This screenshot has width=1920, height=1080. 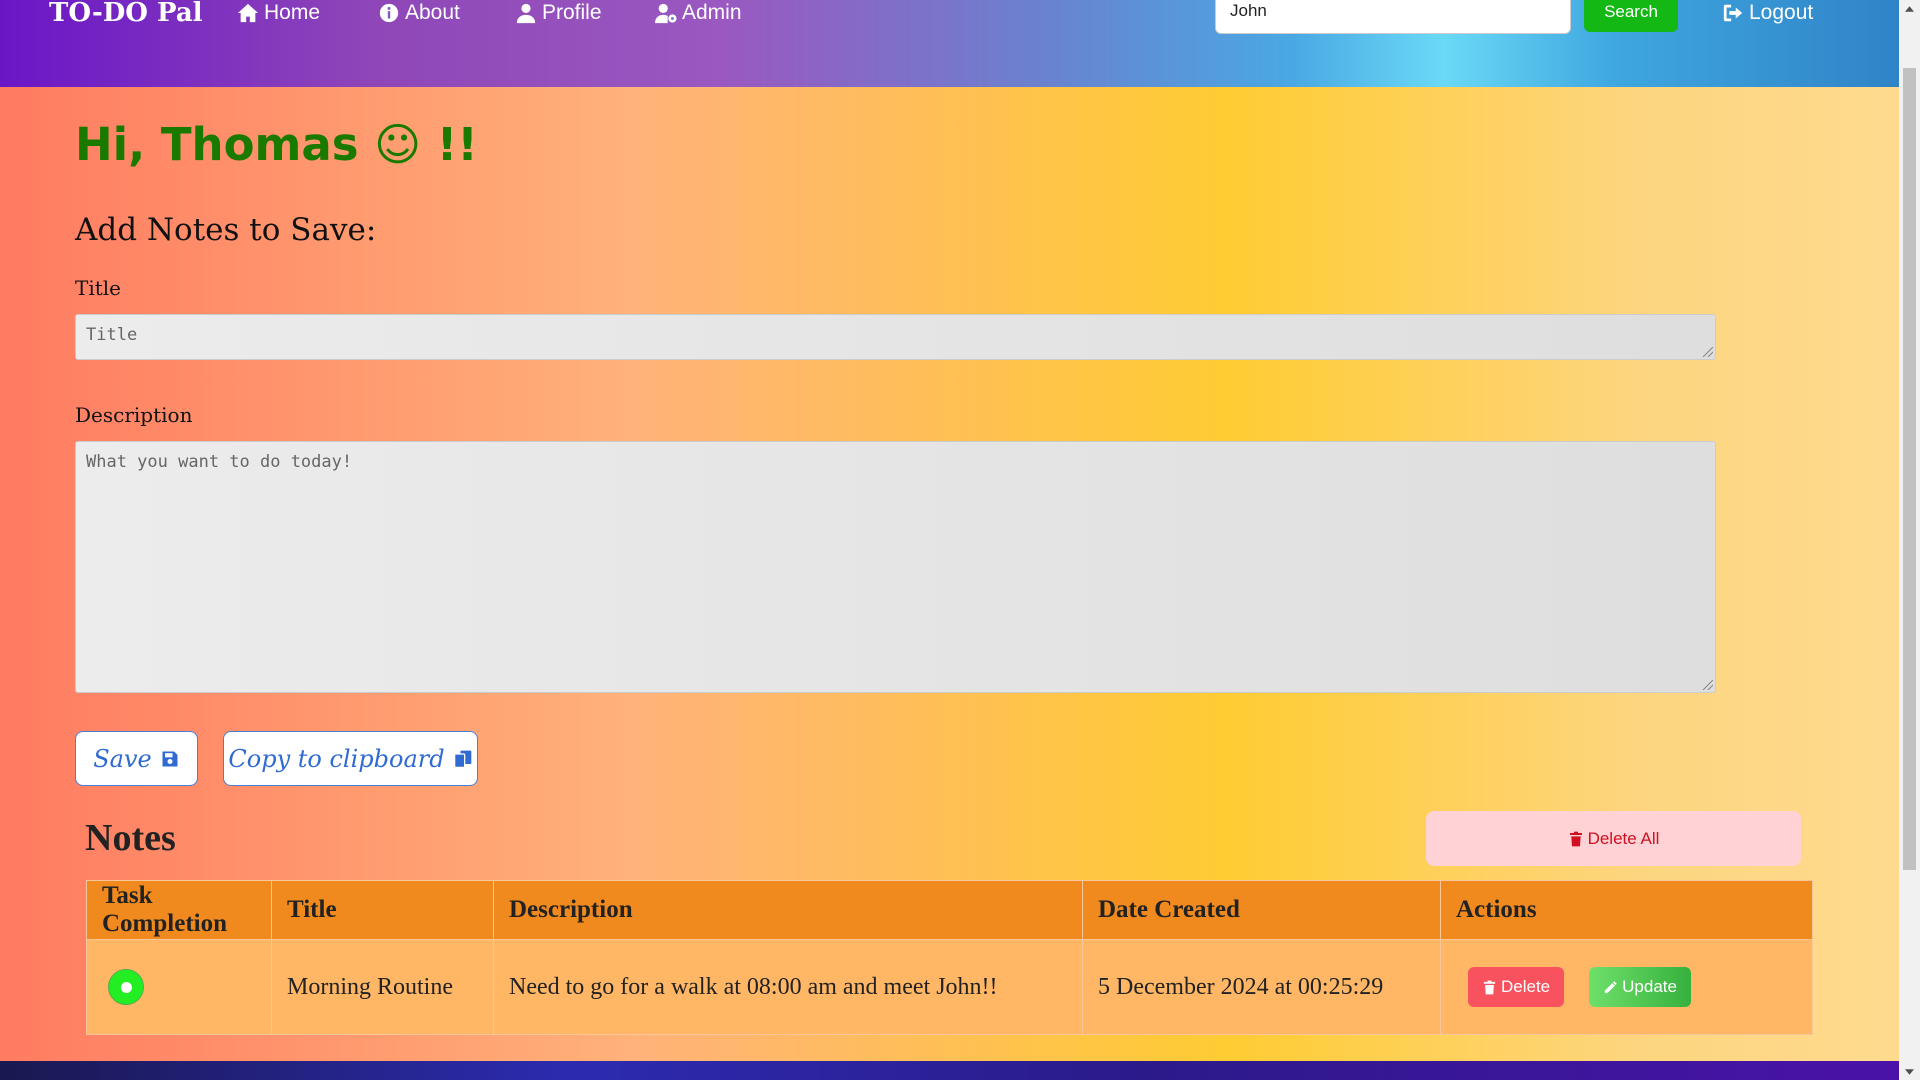 I want to click on home-icon, so click(x=248, y=13).